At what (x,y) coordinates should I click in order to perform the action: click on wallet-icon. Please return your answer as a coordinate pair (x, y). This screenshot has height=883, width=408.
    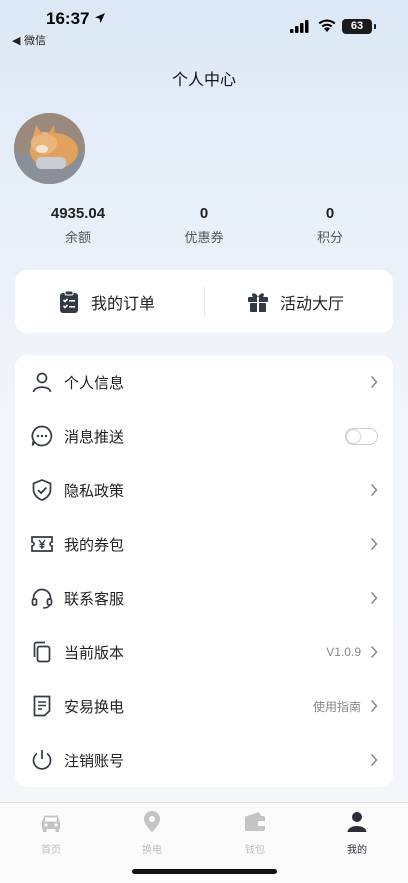
    Looking at the image, I should click on (255, 821).